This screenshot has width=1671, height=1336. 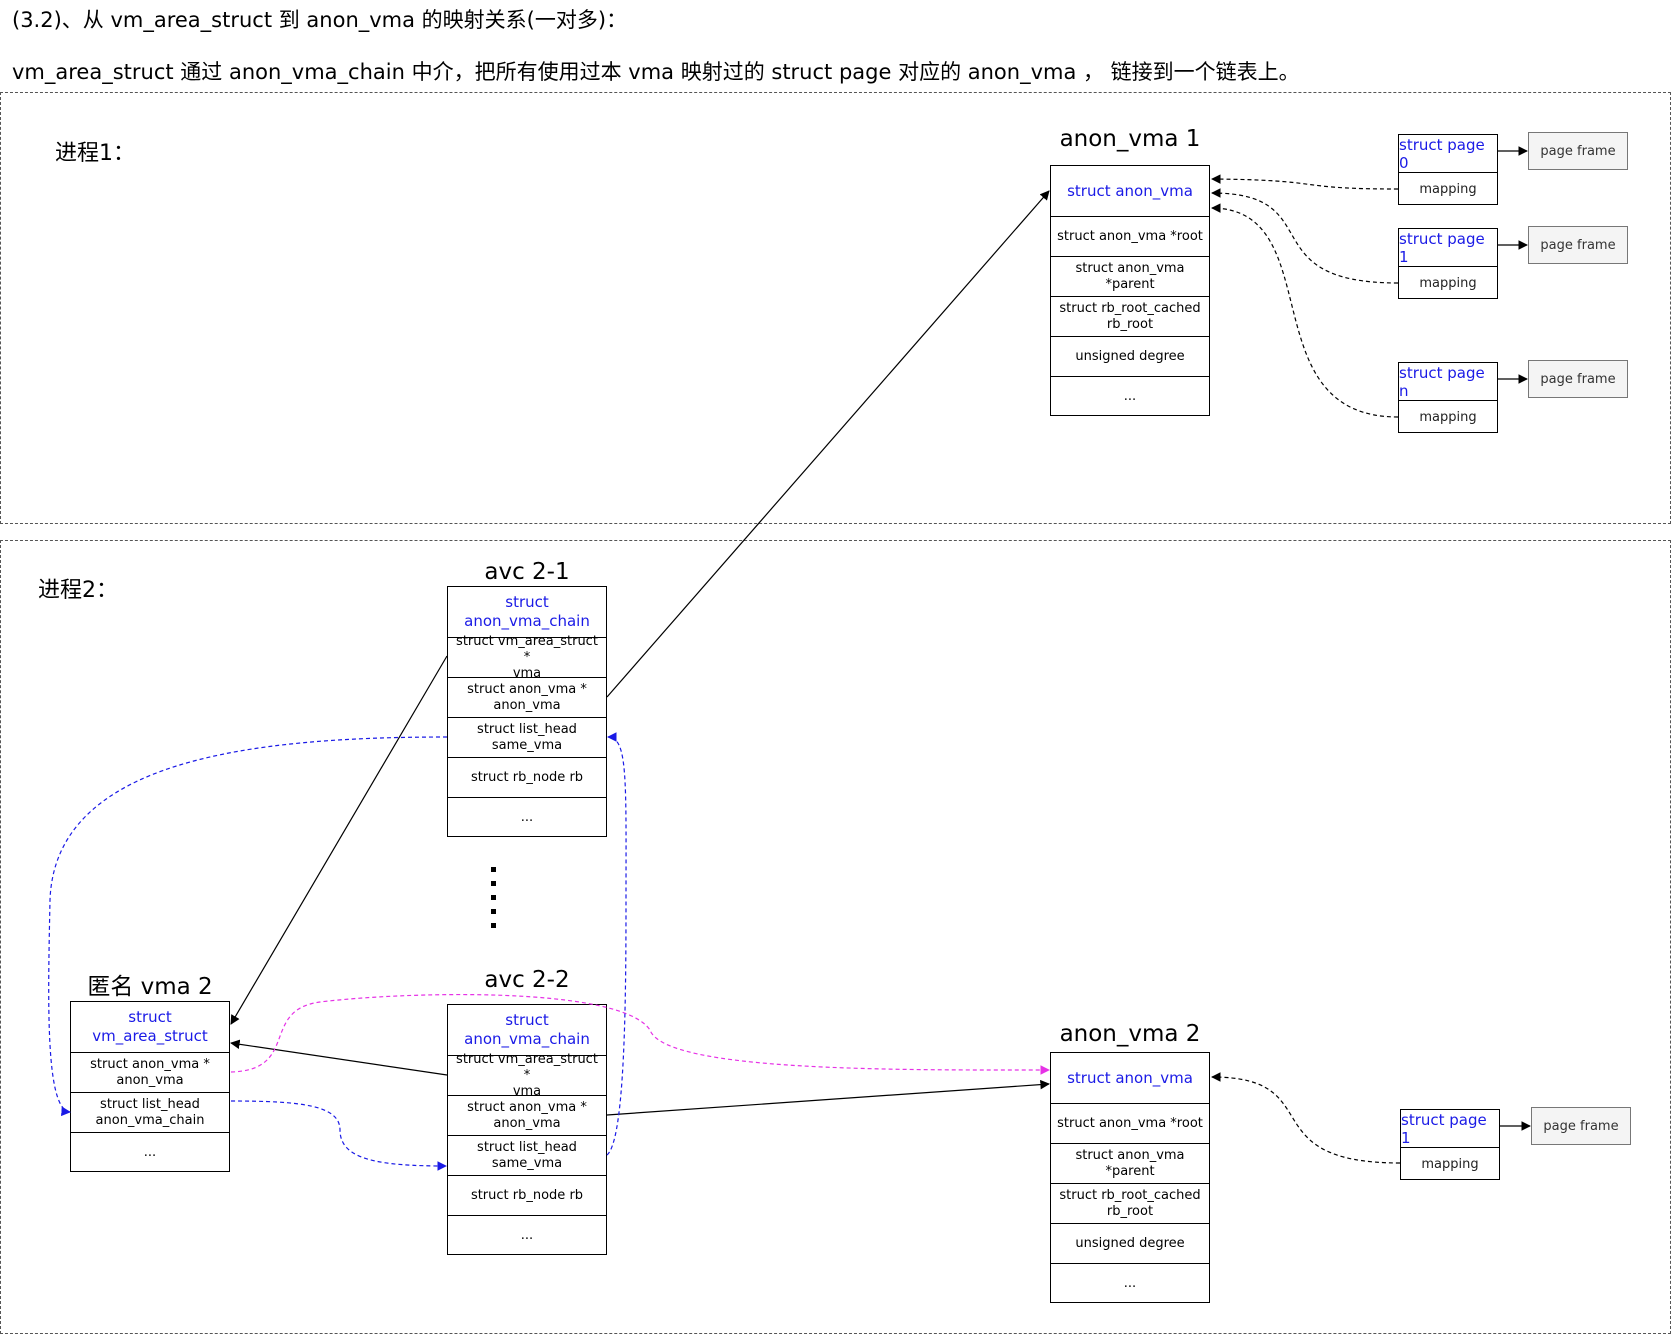 I want to click on avc-2-2-vma-pointer, so click(x=339, y=1057).